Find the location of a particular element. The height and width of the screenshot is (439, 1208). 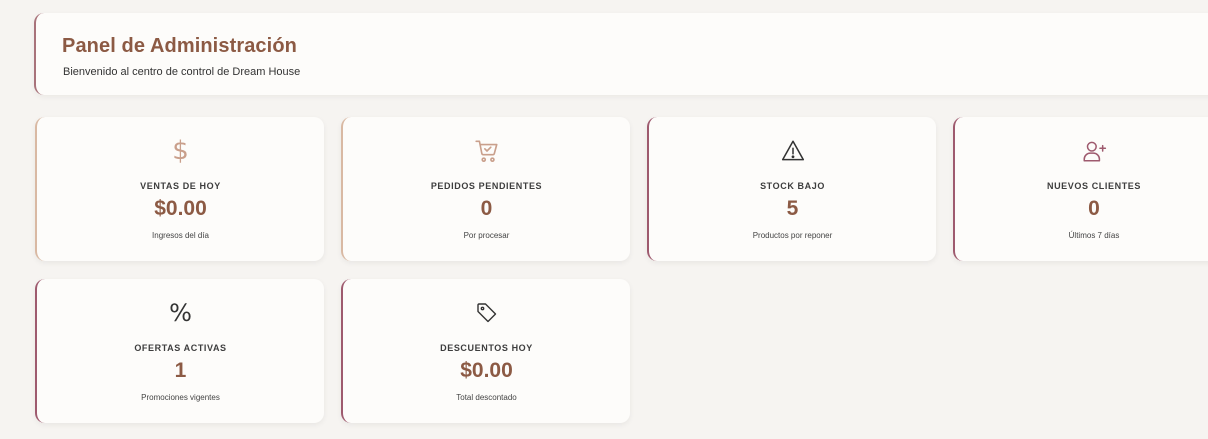

dollar-icon: $ is located at coordinates (180, 151).